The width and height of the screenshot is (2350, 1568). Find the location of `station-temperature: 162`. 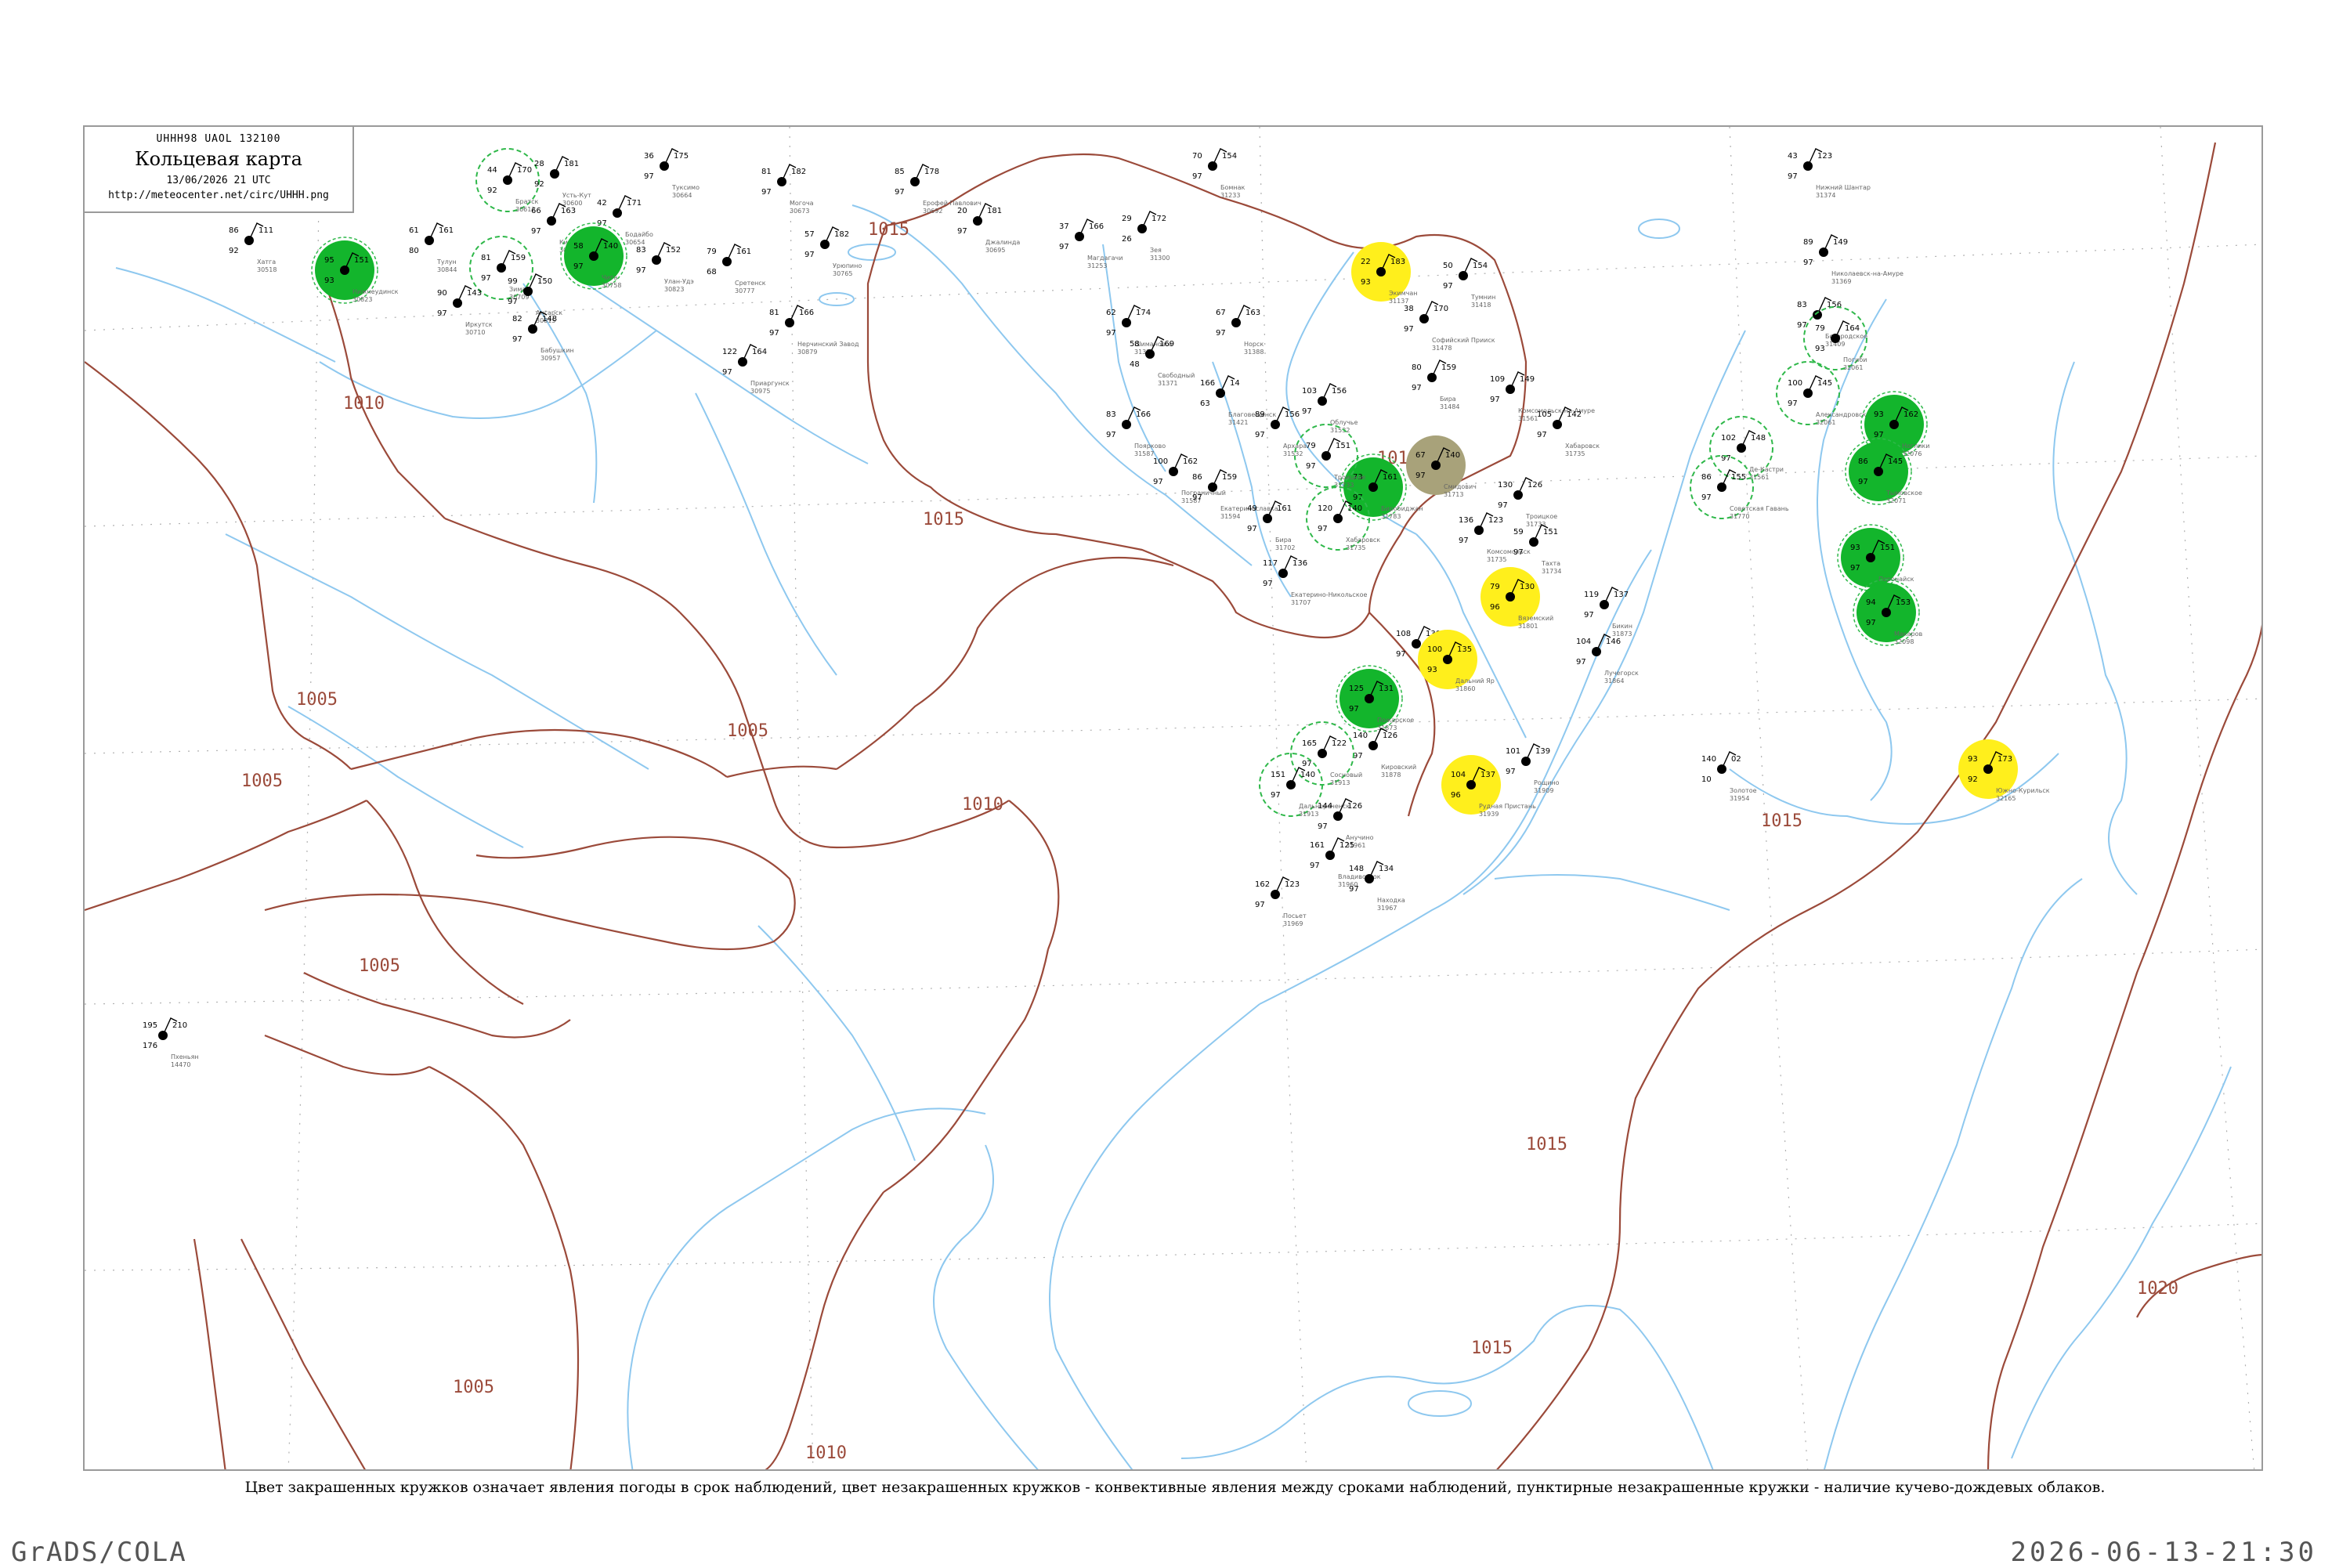

station-temperature: 162 is located at coordinates (1262, 884).